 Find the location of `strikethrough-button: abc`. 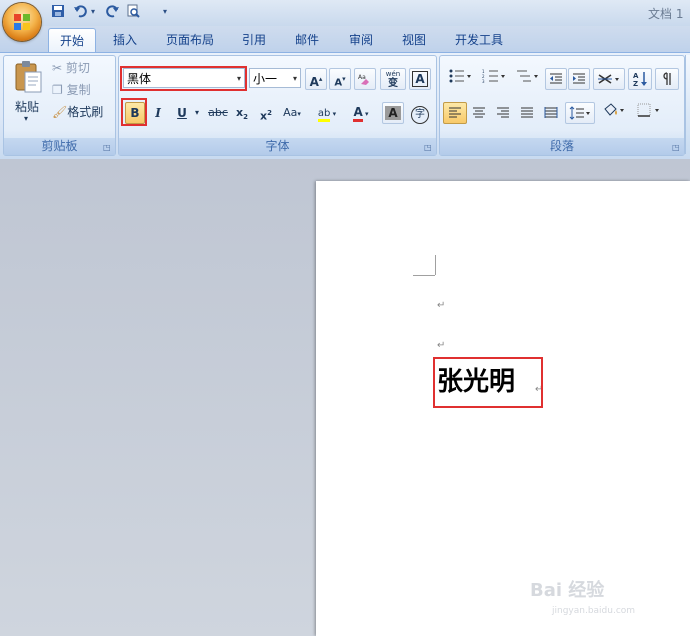

strikethrough-button: abc is located at coordinates (218, 113).